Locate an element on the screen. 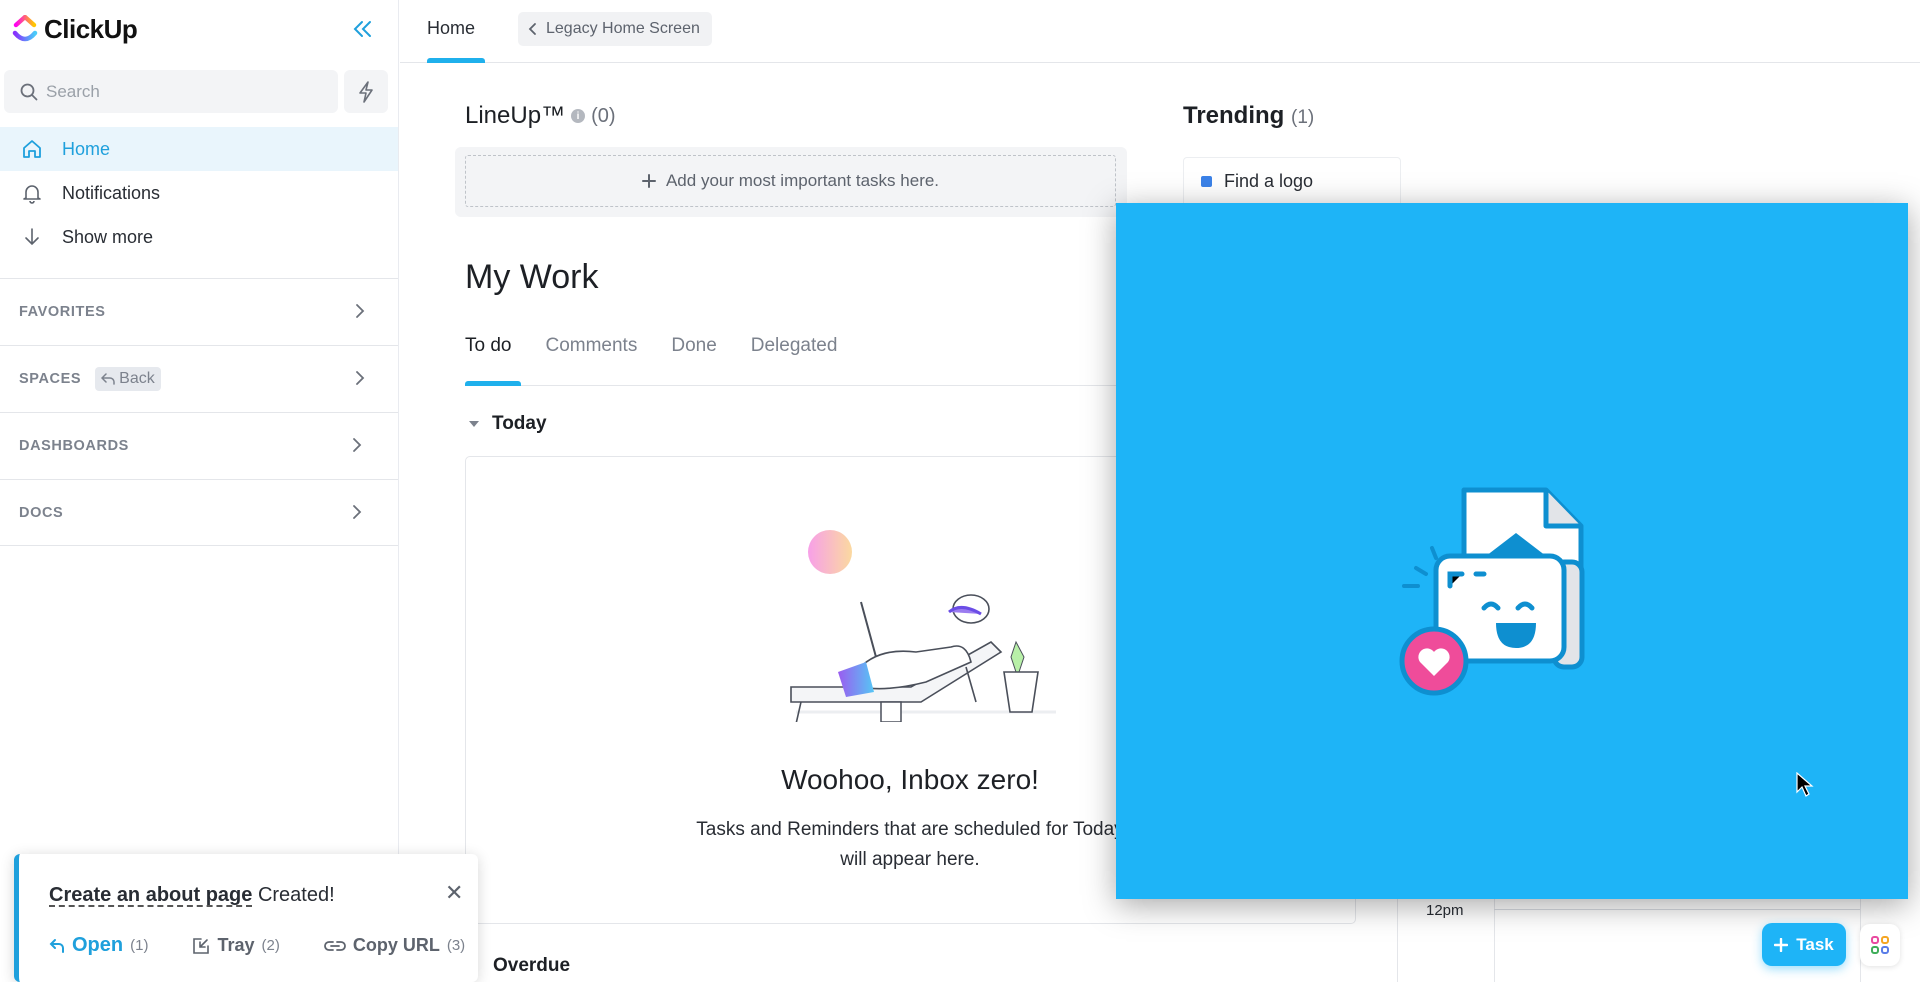 This screenshot has height=982, width=1920. tray-button: Tray (2) is located at coordinates (236, 945).